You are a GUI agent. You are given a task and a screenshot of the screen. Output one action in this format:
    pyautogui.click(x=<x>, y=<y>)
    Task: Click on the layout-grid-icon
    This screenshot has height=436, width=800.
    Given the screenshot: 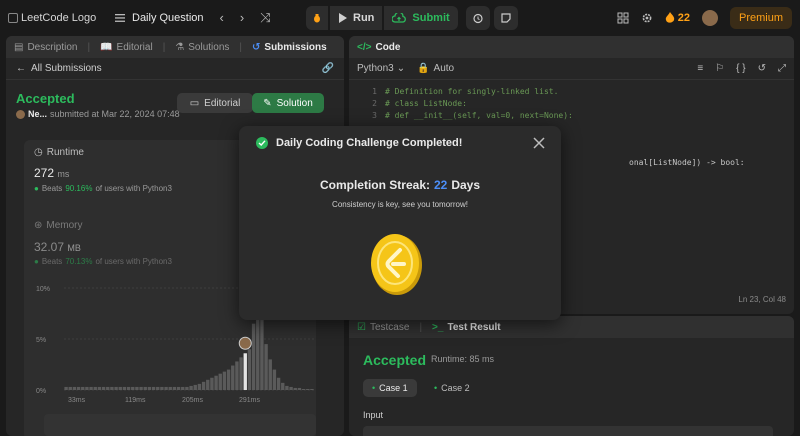 What is the action you would take?
    pyautogui.click(x=623, y=18)
    